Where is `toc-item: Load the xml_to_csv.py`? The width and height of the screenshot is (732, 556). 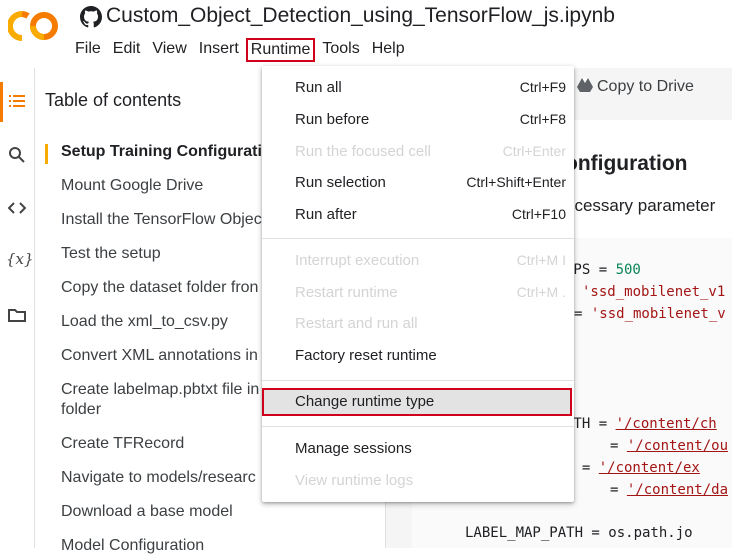 toc-item: Load the xml_to_csv.py is located at coordinates (144, 322).